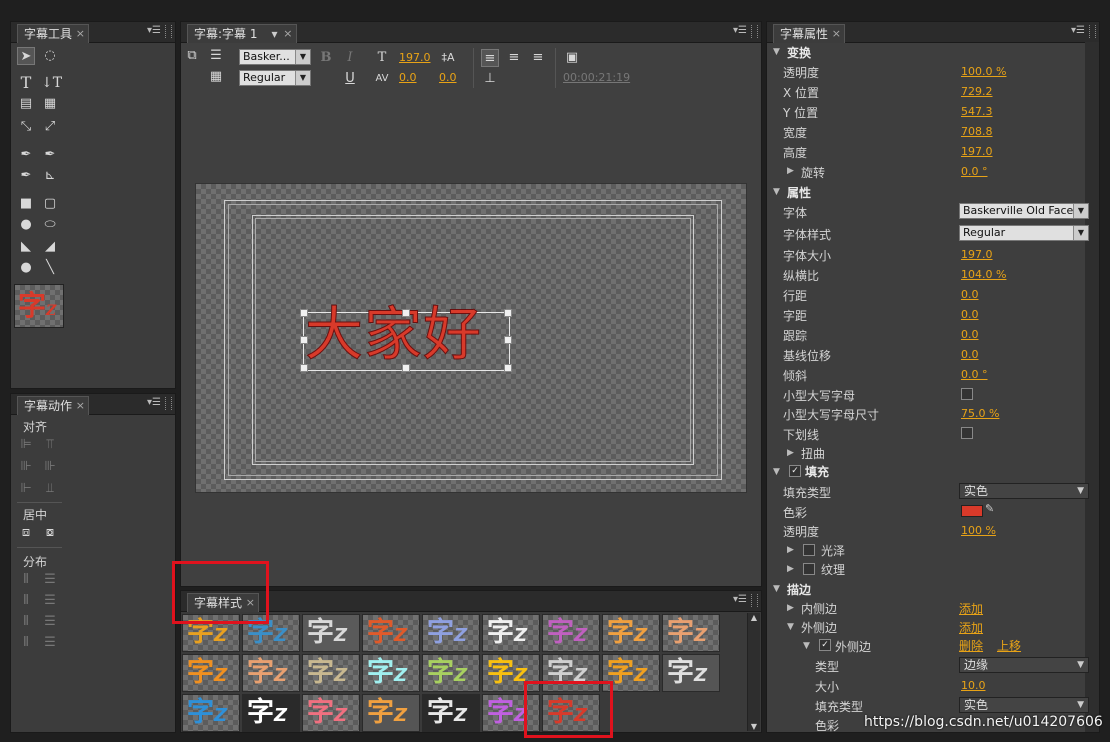 The image size is (1110, 742). What do you see at coordinates (809, 569) in the screenshot?
I see `texture-checkbox` at bounding box center [809, 569].